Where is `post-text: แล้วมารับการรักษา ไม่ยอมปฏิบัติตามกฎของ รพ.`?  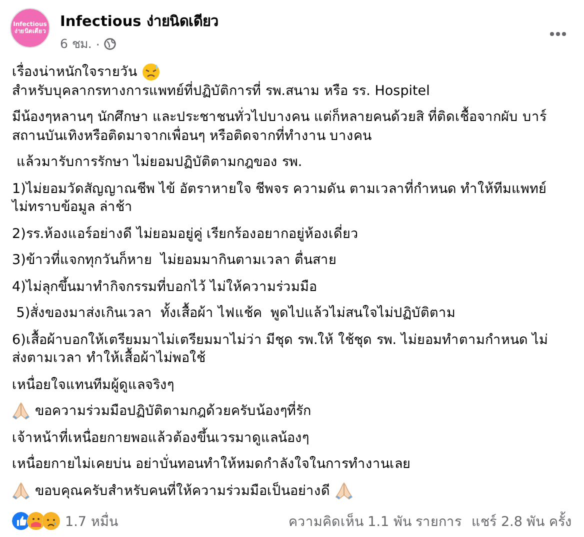
post-text: แล้วมารับการรักษา ไม่ยอมปฏิบัติตามกฎของ รพ. is located at coordinates (159, 162).